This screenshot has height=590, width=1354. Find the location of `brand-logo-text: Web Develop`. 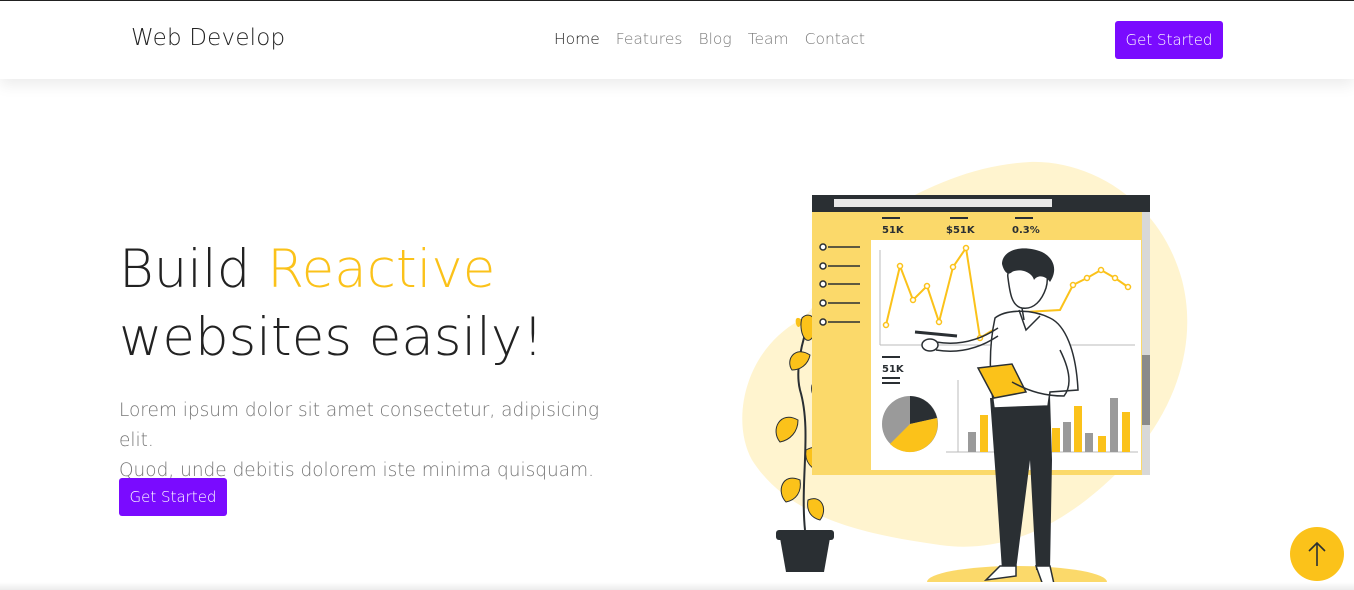

brand-logo-text: Web Develop is located at coordinates (208, 38).